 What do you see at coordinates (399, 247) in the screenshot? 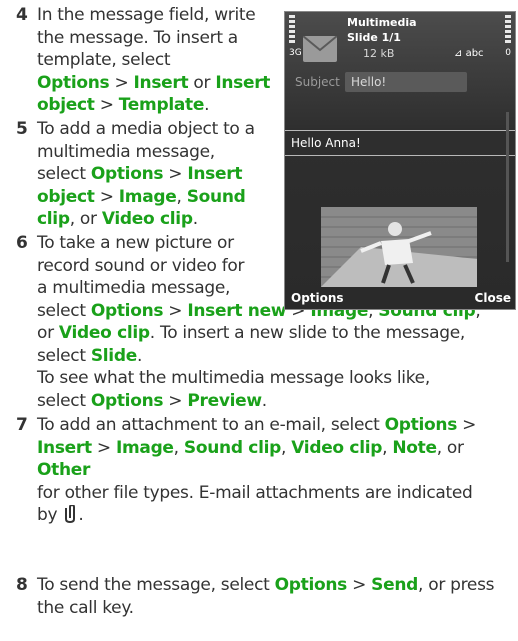
I see `inserted-image` at bounding box center [399, 247].